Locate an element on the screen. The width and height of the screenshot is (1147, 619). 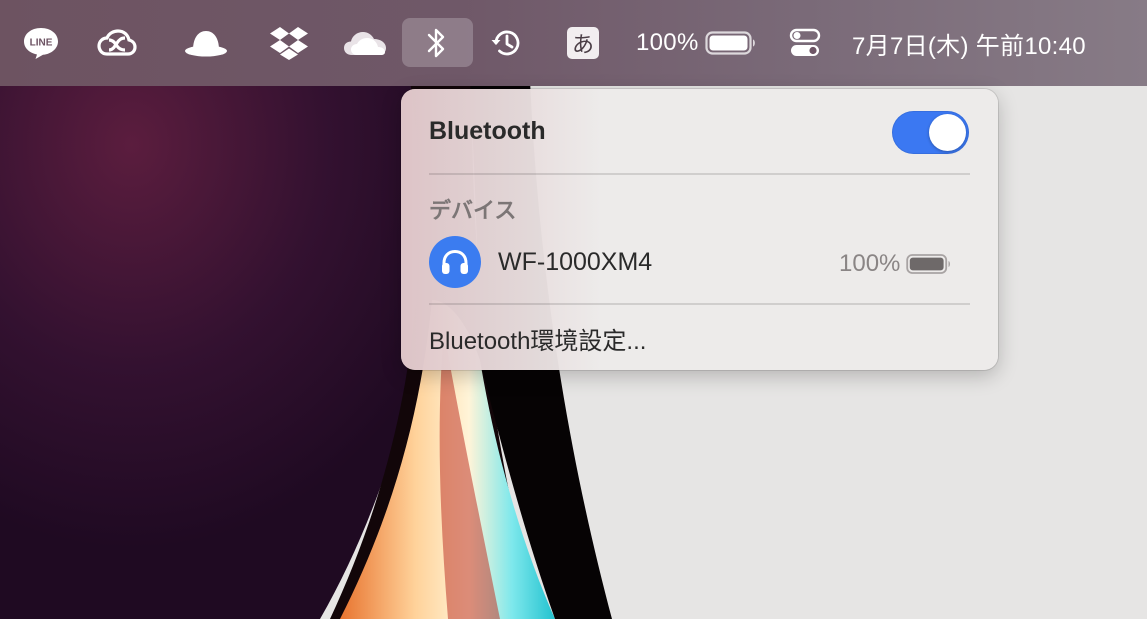
device-battery-percentage: 100% is located at coordinates (870, 263).